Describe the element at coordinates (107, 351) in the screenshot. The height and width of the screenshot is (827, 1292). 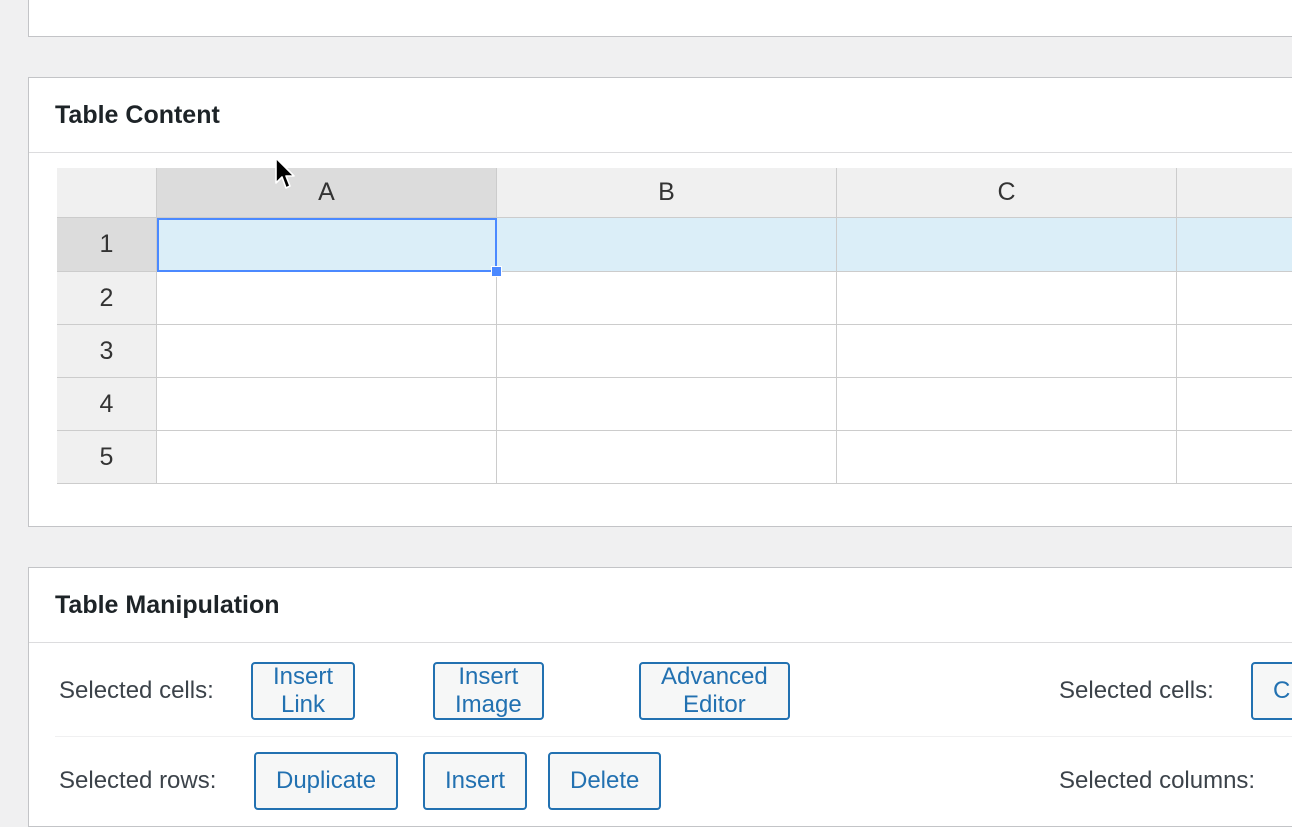
I see `row-header-3: 3` at that location.